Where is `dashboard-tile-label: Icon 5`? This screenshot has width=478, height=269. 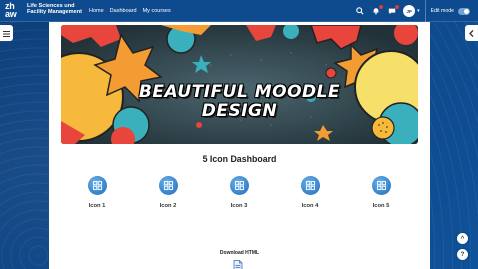
dashboard-tile-label: Icon 5 is located at coordinates (381, 206).